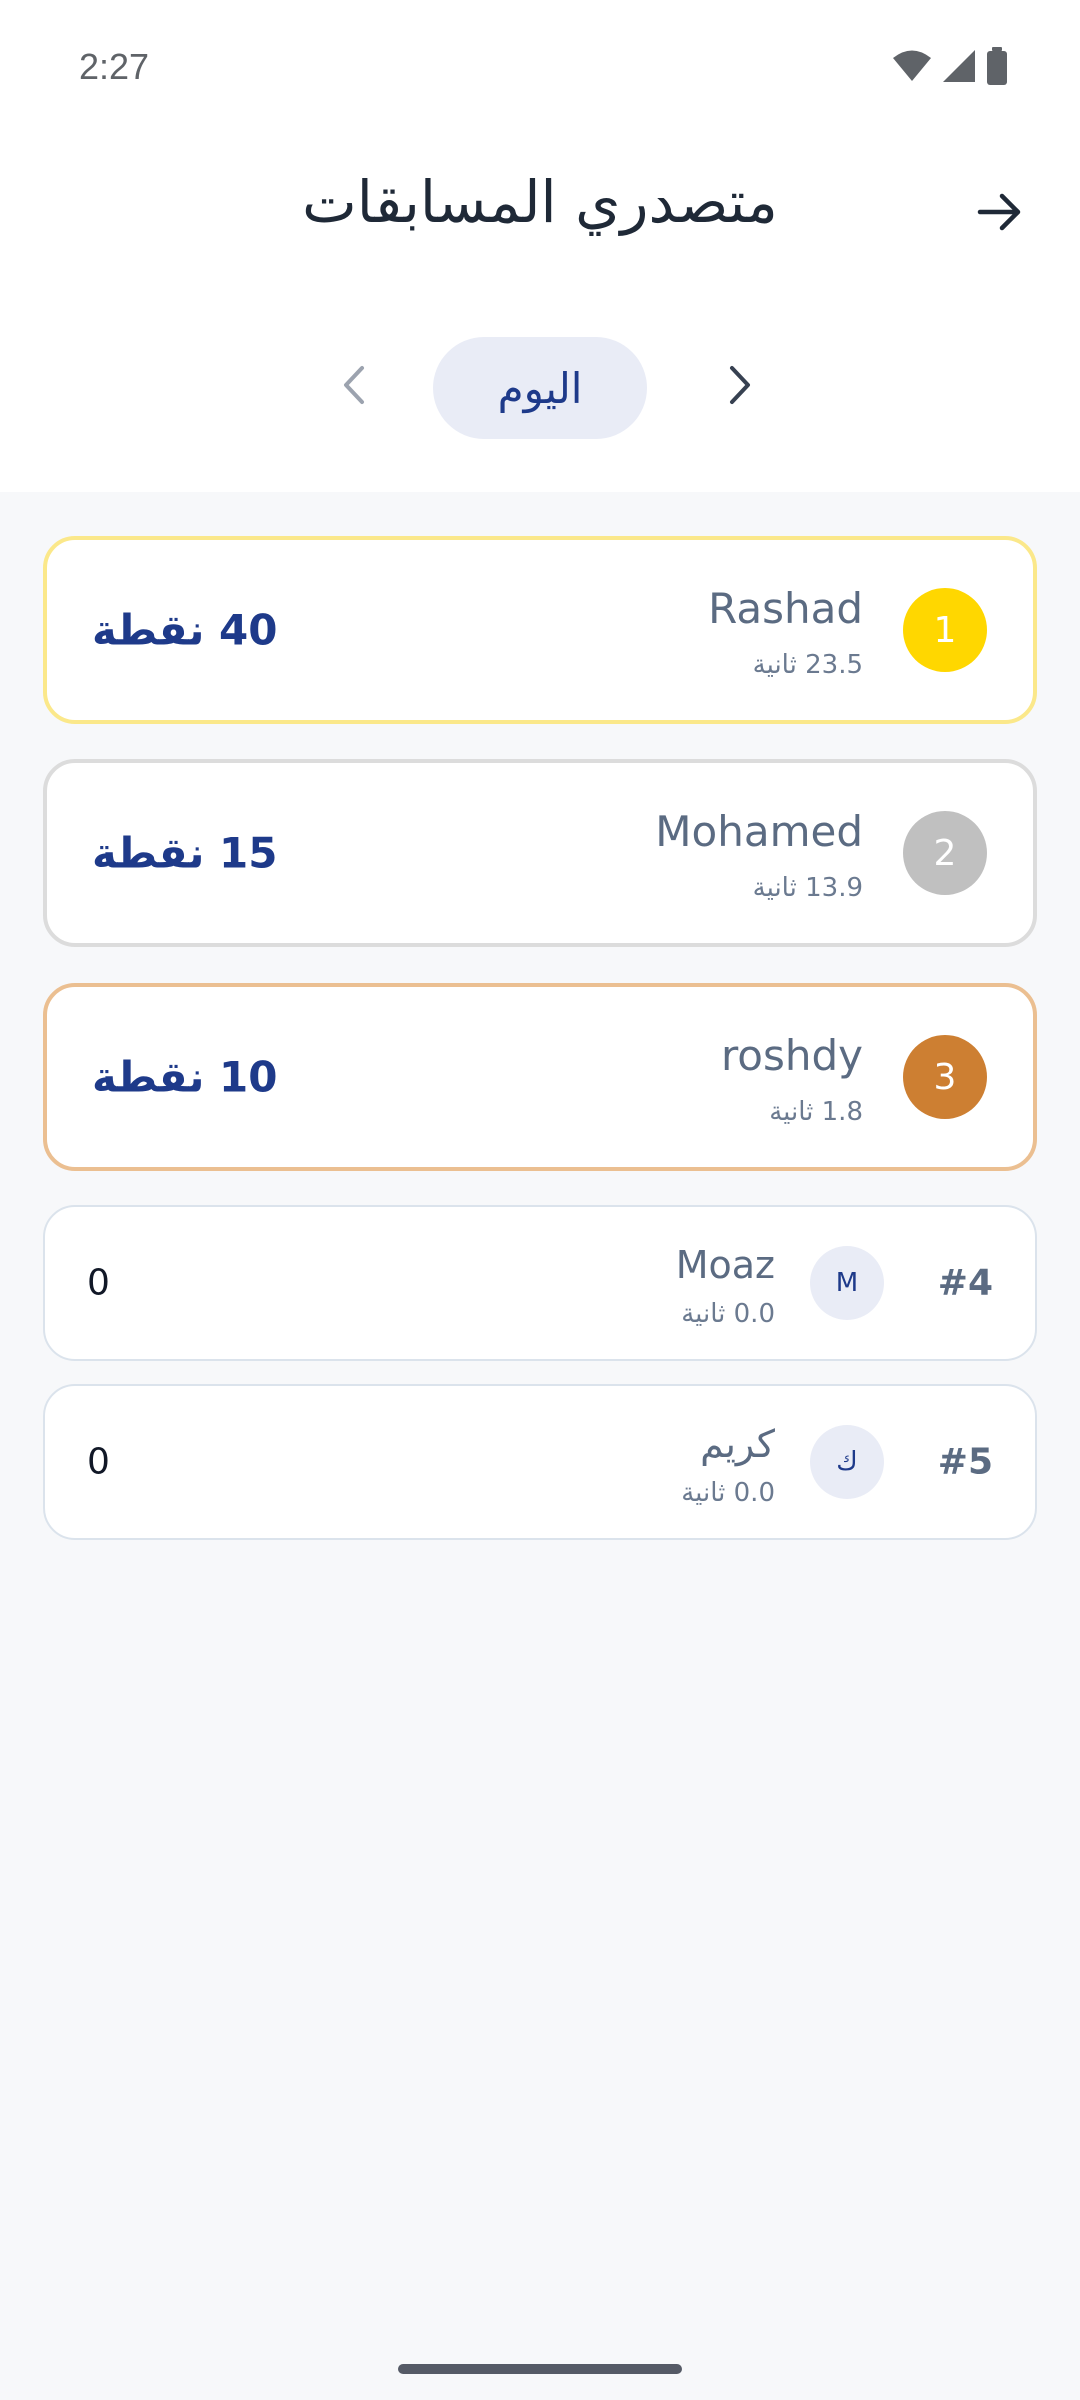 This screenshot has height=2400, width=1080. What do you see at coordinates (185, 1077) in the screenshot?
I see `player-score: 10 نقطة` at bounding box center [185, 1077].